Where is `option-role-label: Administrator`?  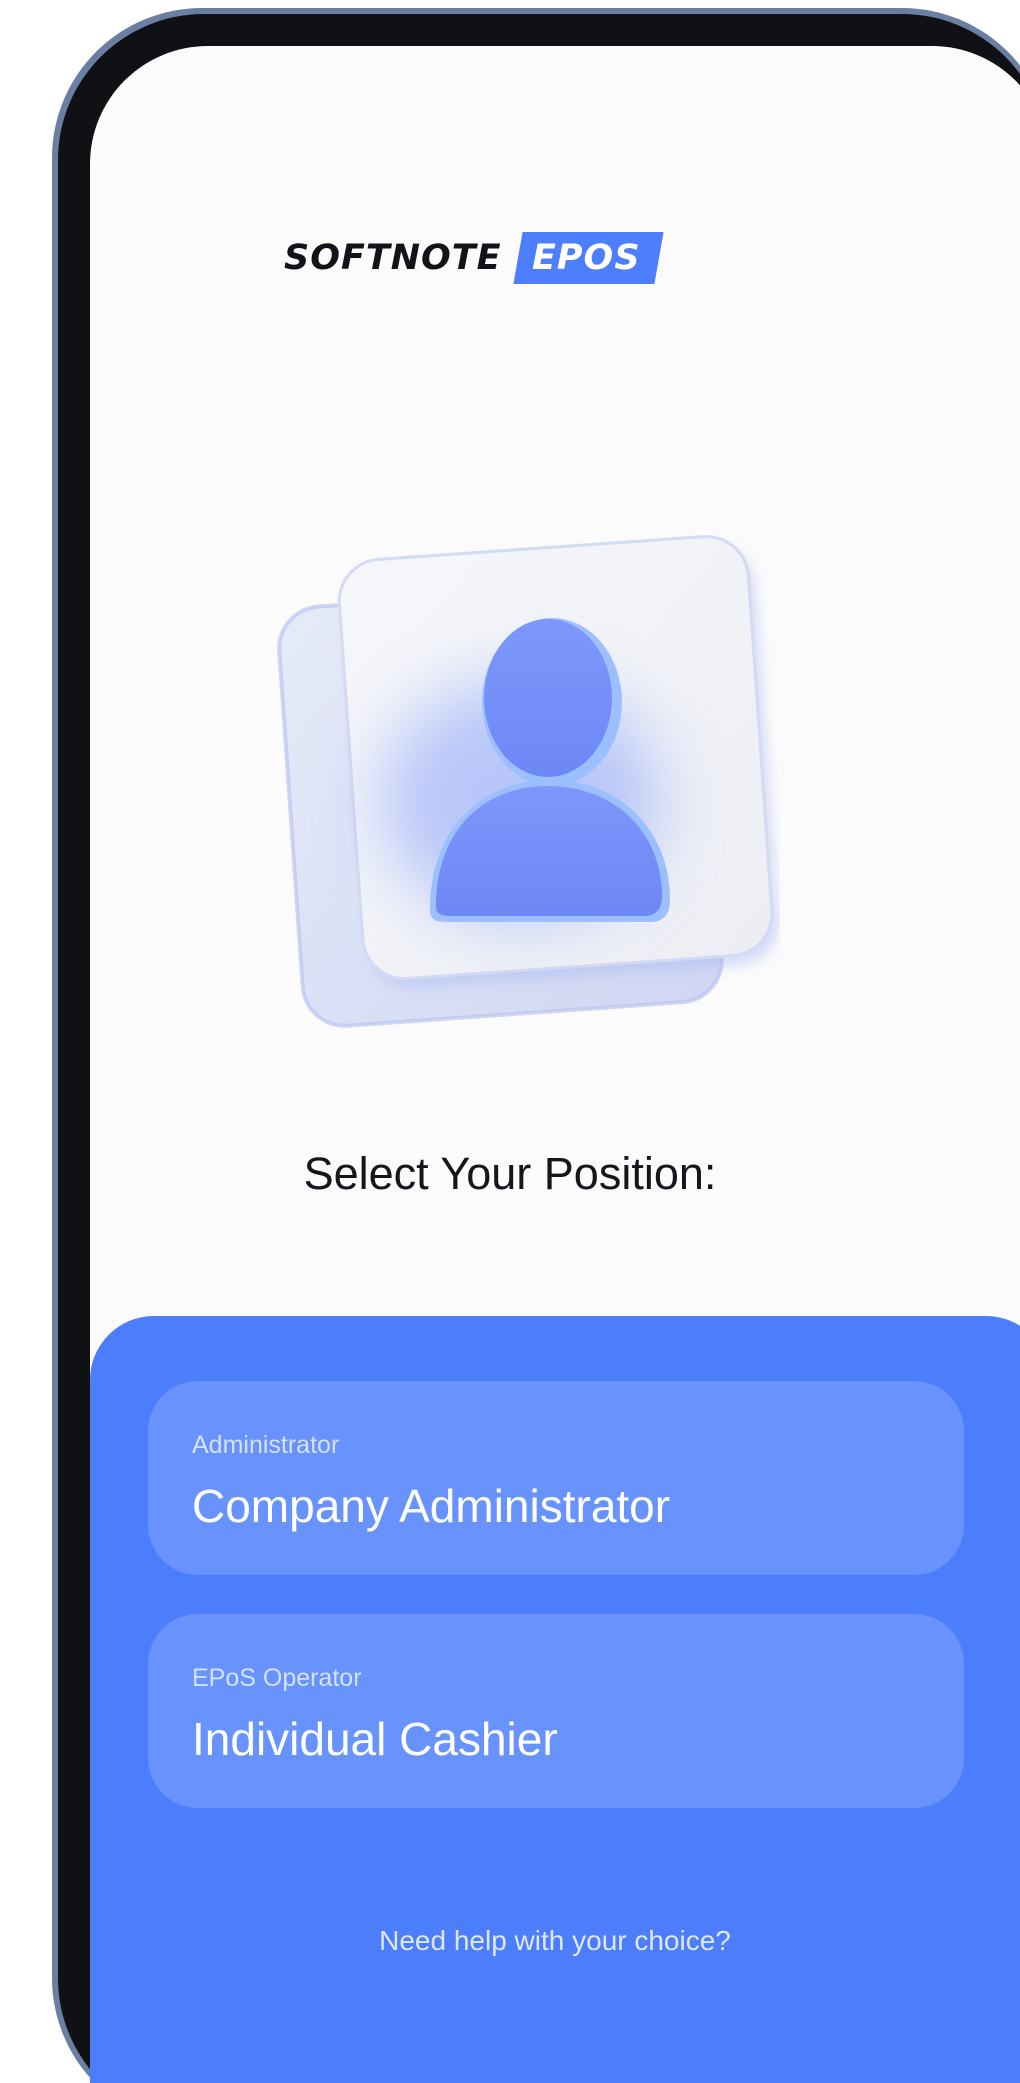 option-role-label: Administrator is located at coordinates (266, 1445).